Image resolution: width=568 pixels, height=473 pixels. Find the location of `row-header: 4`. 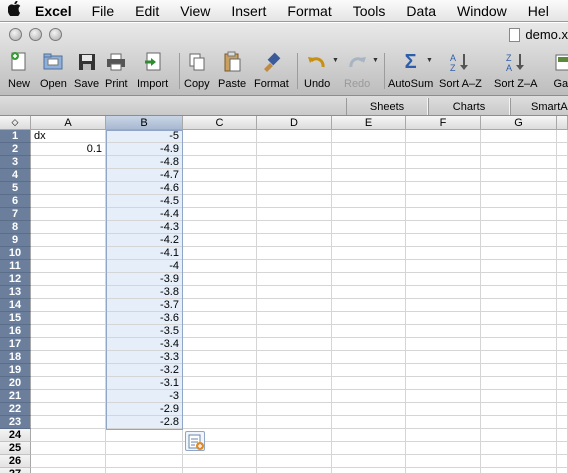

row-header: 4 is located at coordinates (15, 175).